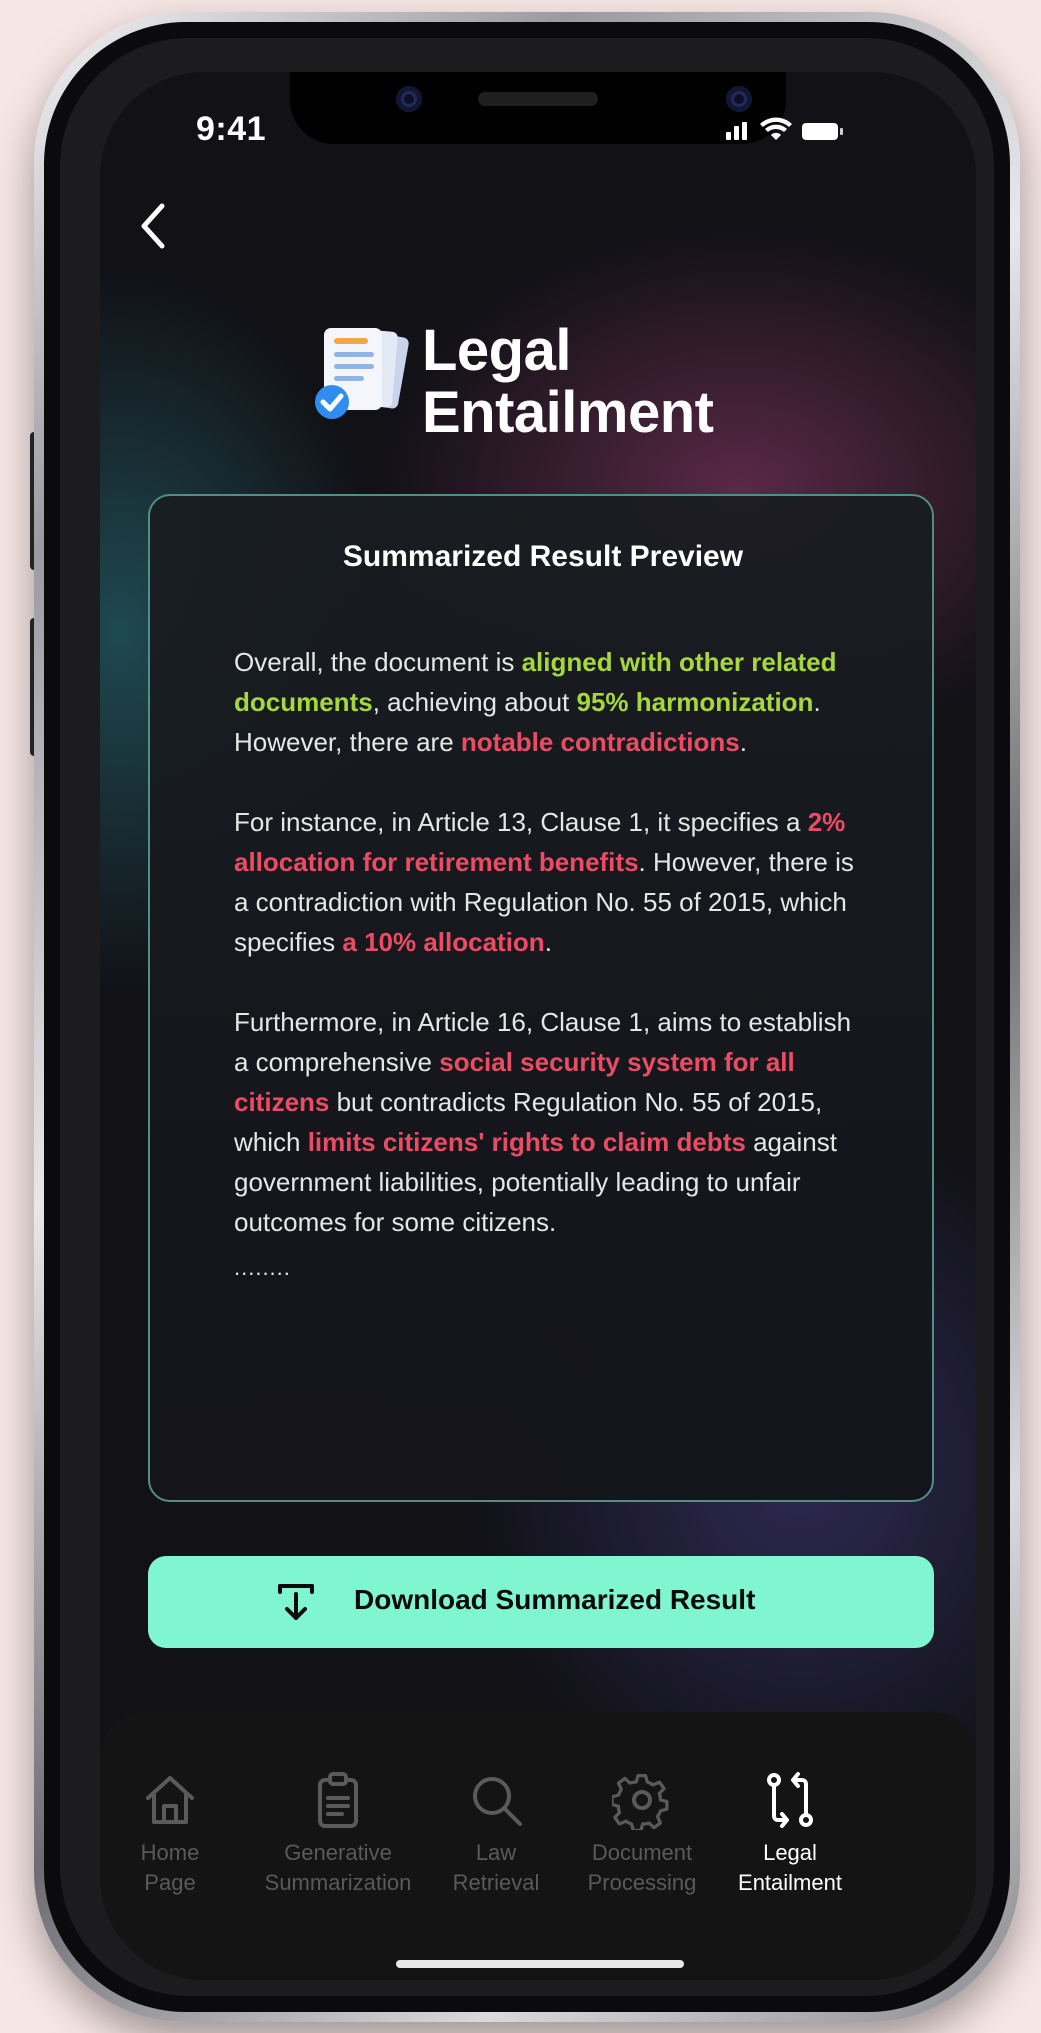 The width and height of the screenshot is (1041, 2033). Describe the element at coordinates (474, 702) in the screenshot. I see `text-segment: , achieving about` at that location.